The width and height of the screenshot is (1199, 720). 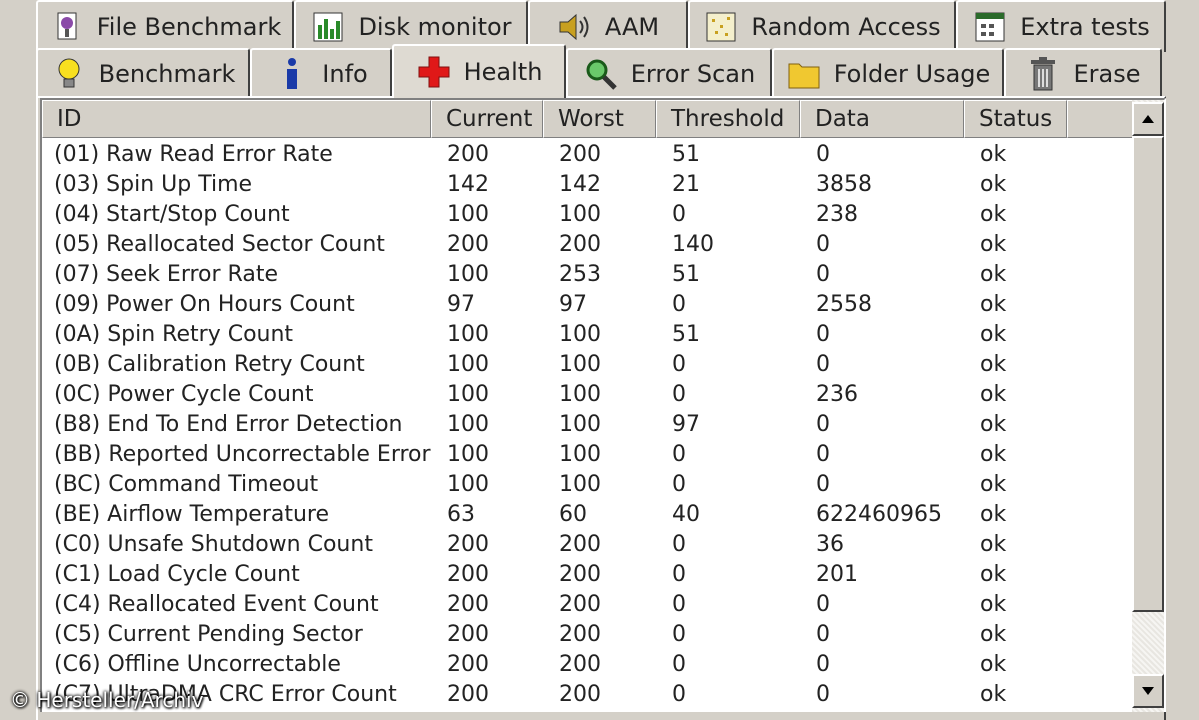 I want to click on table-row: (C5) Current Pending Sector 200 200 0 0 ok, so click(x=588, y=635).